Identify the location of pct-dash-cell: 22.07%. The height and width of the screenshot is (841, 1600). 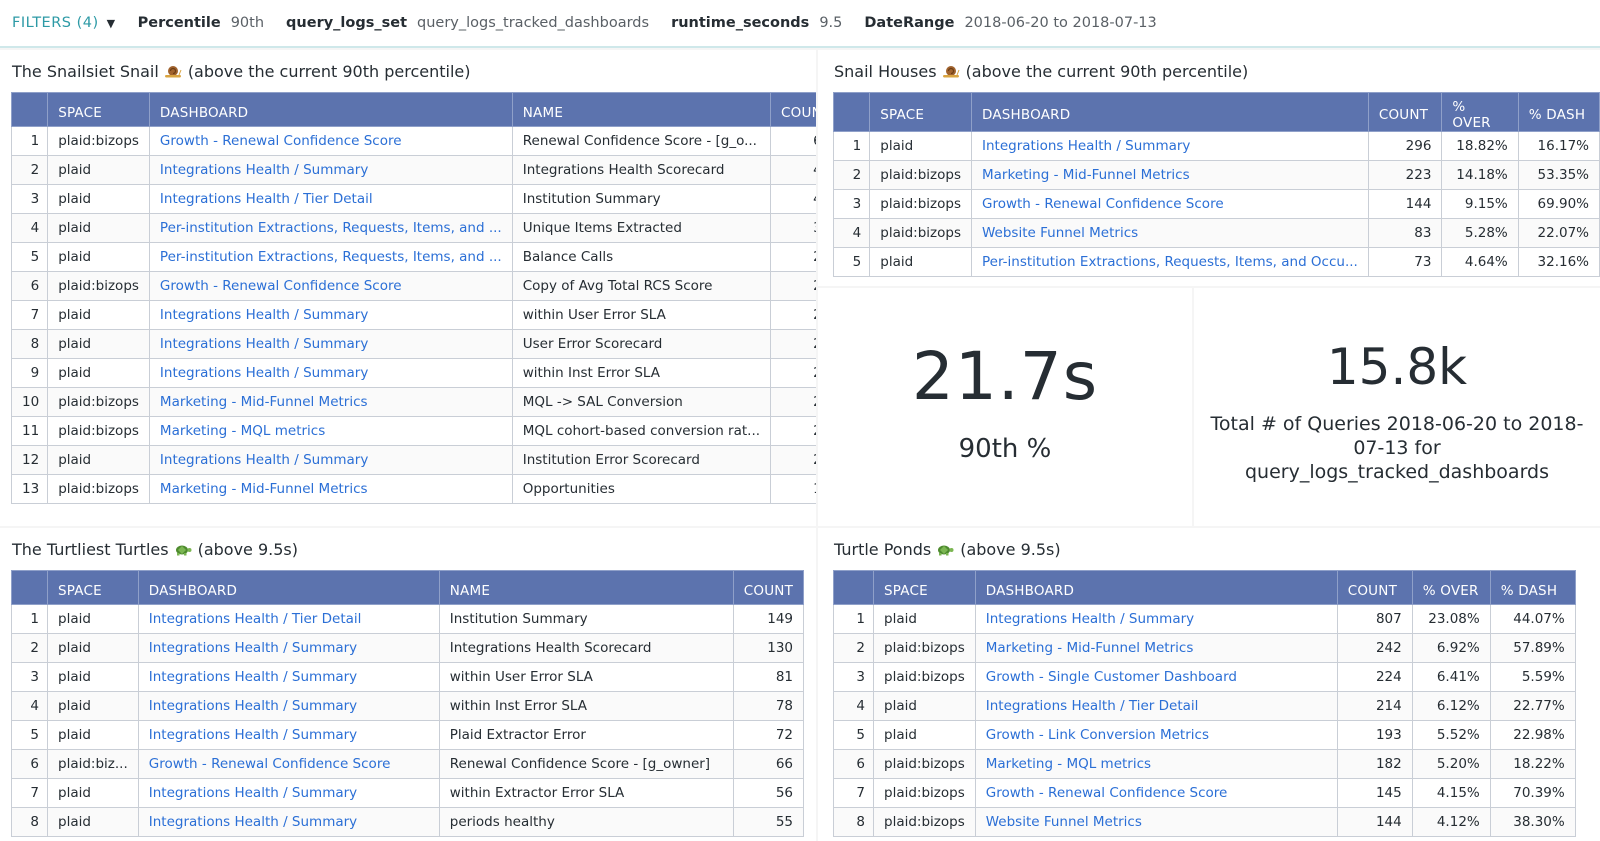
(1558, 233).